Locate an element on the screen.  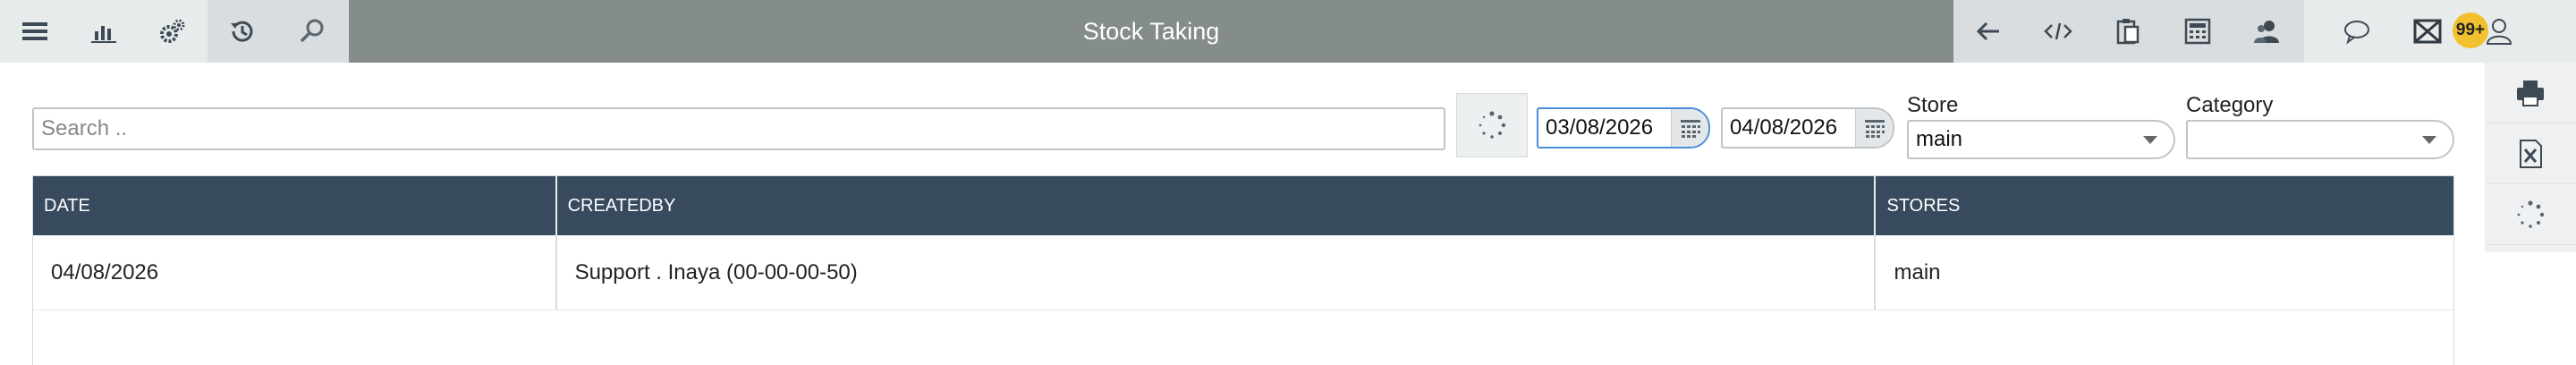
column-header-stores: STORES is located at coordinates (2164, 206).